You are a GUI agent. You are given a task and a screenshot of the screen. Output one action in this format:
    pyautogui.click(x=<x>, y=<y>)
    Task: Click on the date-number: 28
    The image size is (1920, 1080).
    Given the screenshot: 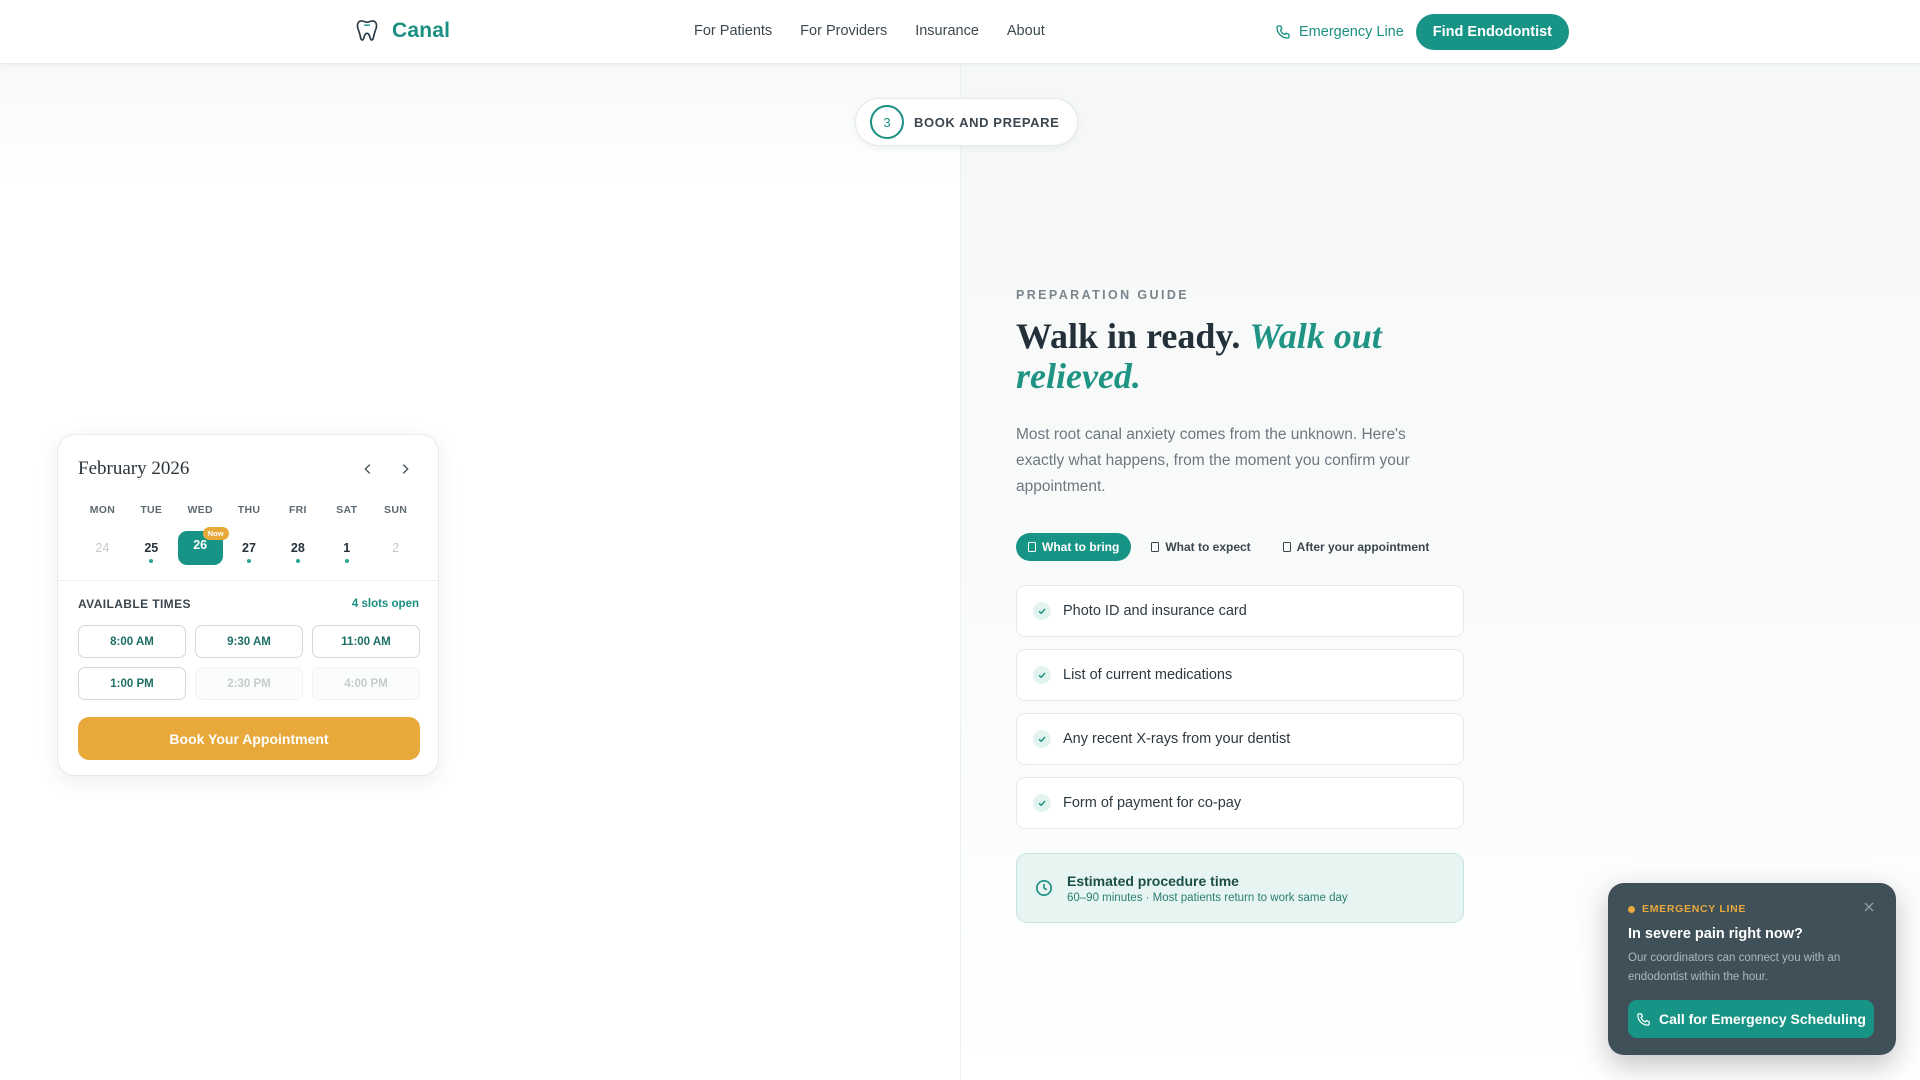 What is the action you would take?
    pyautogui.click(x=297, y=548)
    